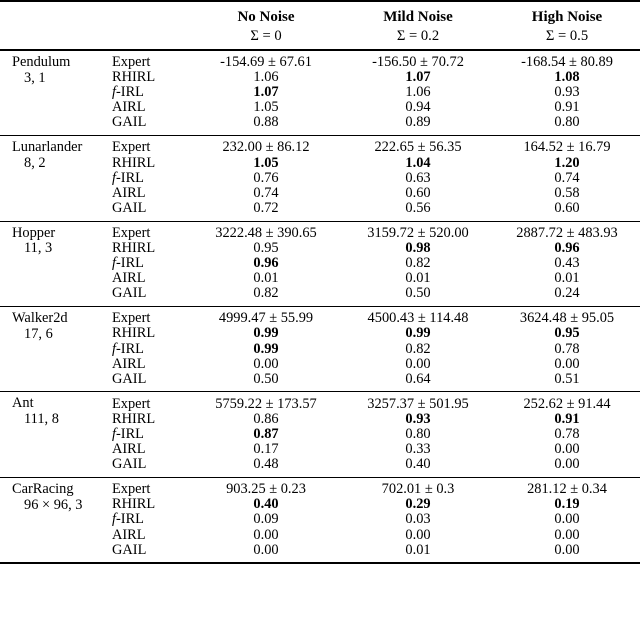 The width and height of the screenshot is (640, 631). I want to click on env-cell: Lunarlander 8, 2, so click(56, 177).